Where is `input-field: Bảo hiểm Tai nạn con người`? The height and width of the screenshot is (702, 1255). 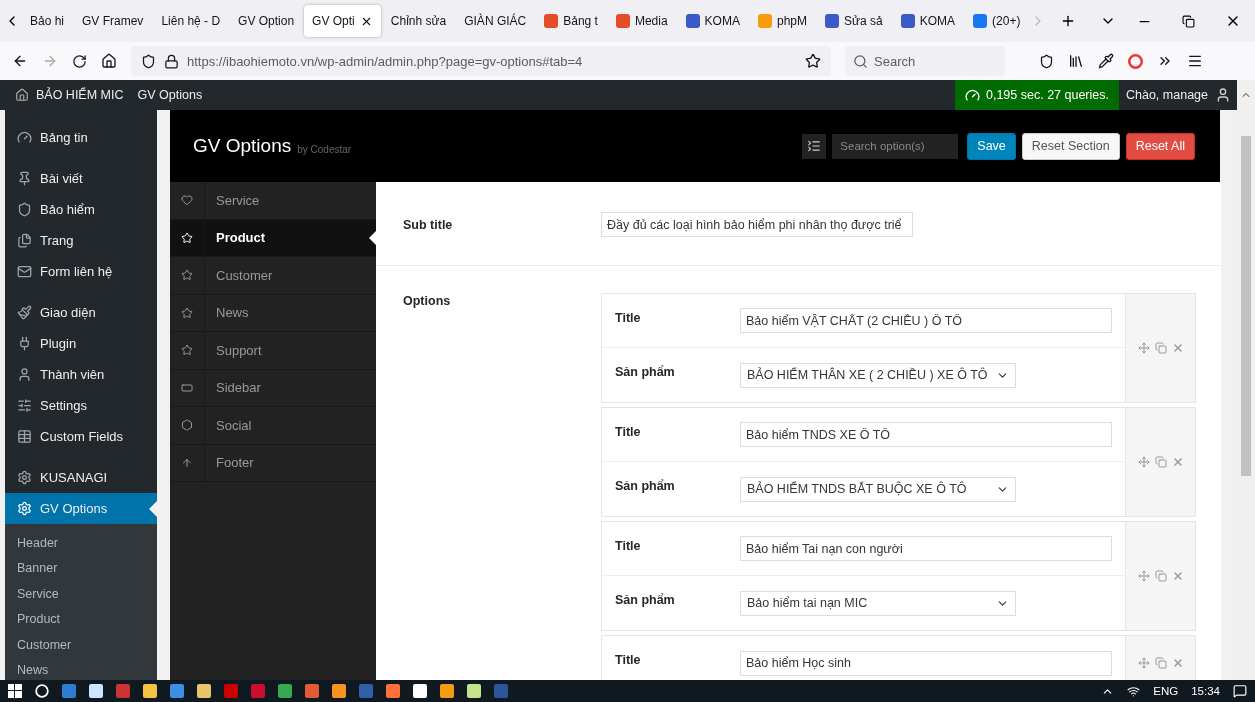 input-field: Bảo hiểm Tai nạn con người is located at coordinates (926, 548).